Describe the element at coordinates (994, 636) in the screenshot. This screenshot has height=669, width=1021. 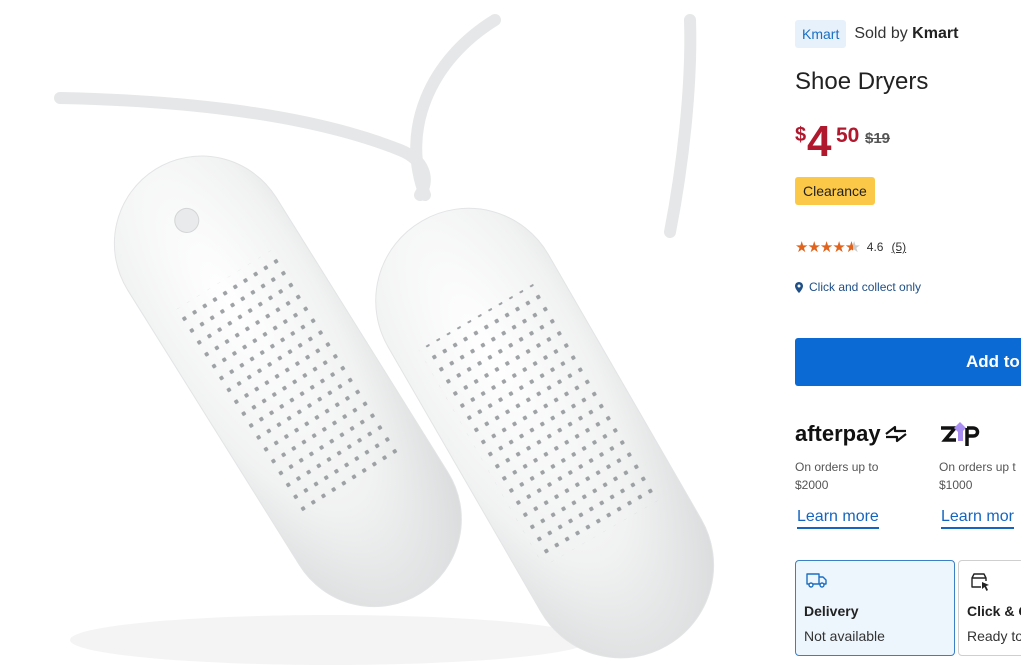
I see `click-collect-status: Ready to` at that location.